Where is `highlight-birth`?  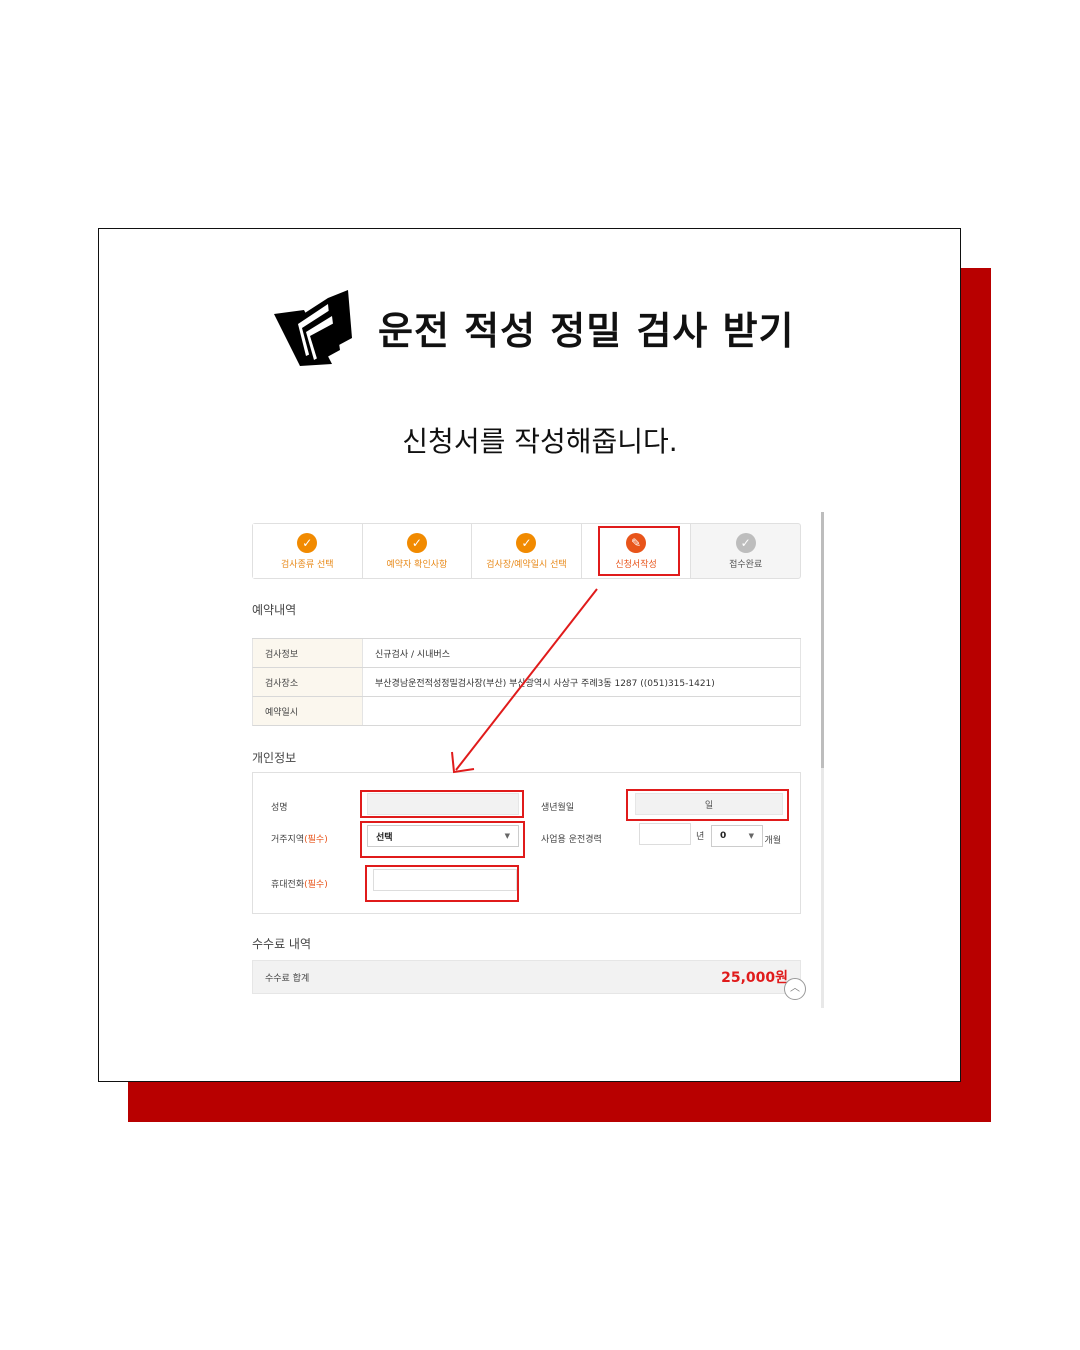
highlight-birth is located at coordinates (707, 805).